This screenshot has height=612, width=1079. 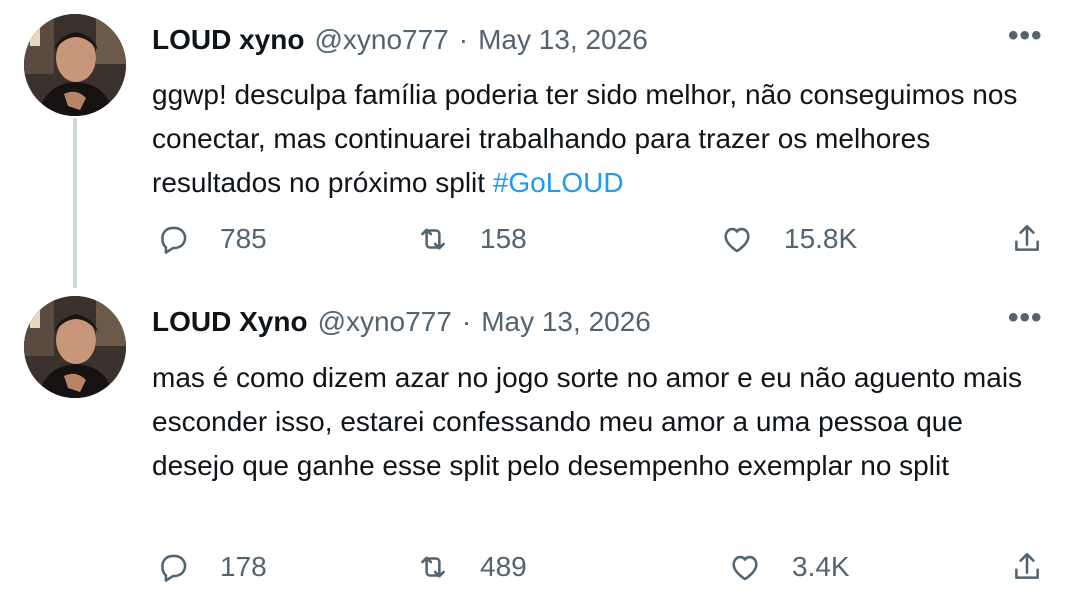 I want to click on tweet-actions: 785 158 15.8K, so click(x=539, y=244).